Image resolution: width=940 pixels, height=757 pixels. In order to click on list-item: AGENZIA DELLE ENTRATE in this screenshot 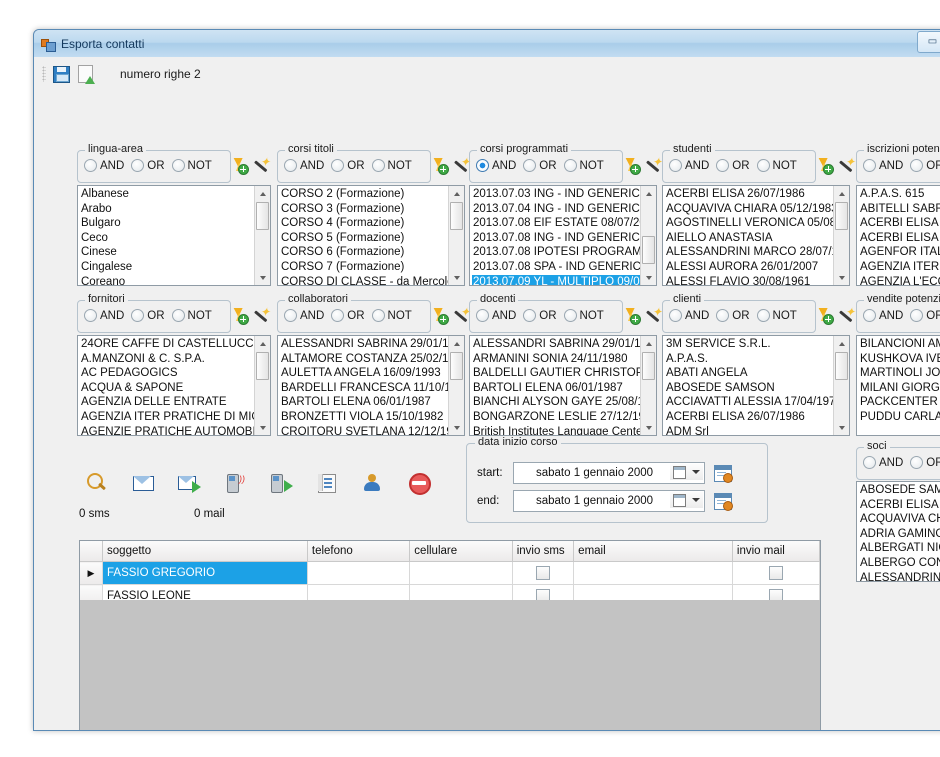, I will do `click(167, 402)`.